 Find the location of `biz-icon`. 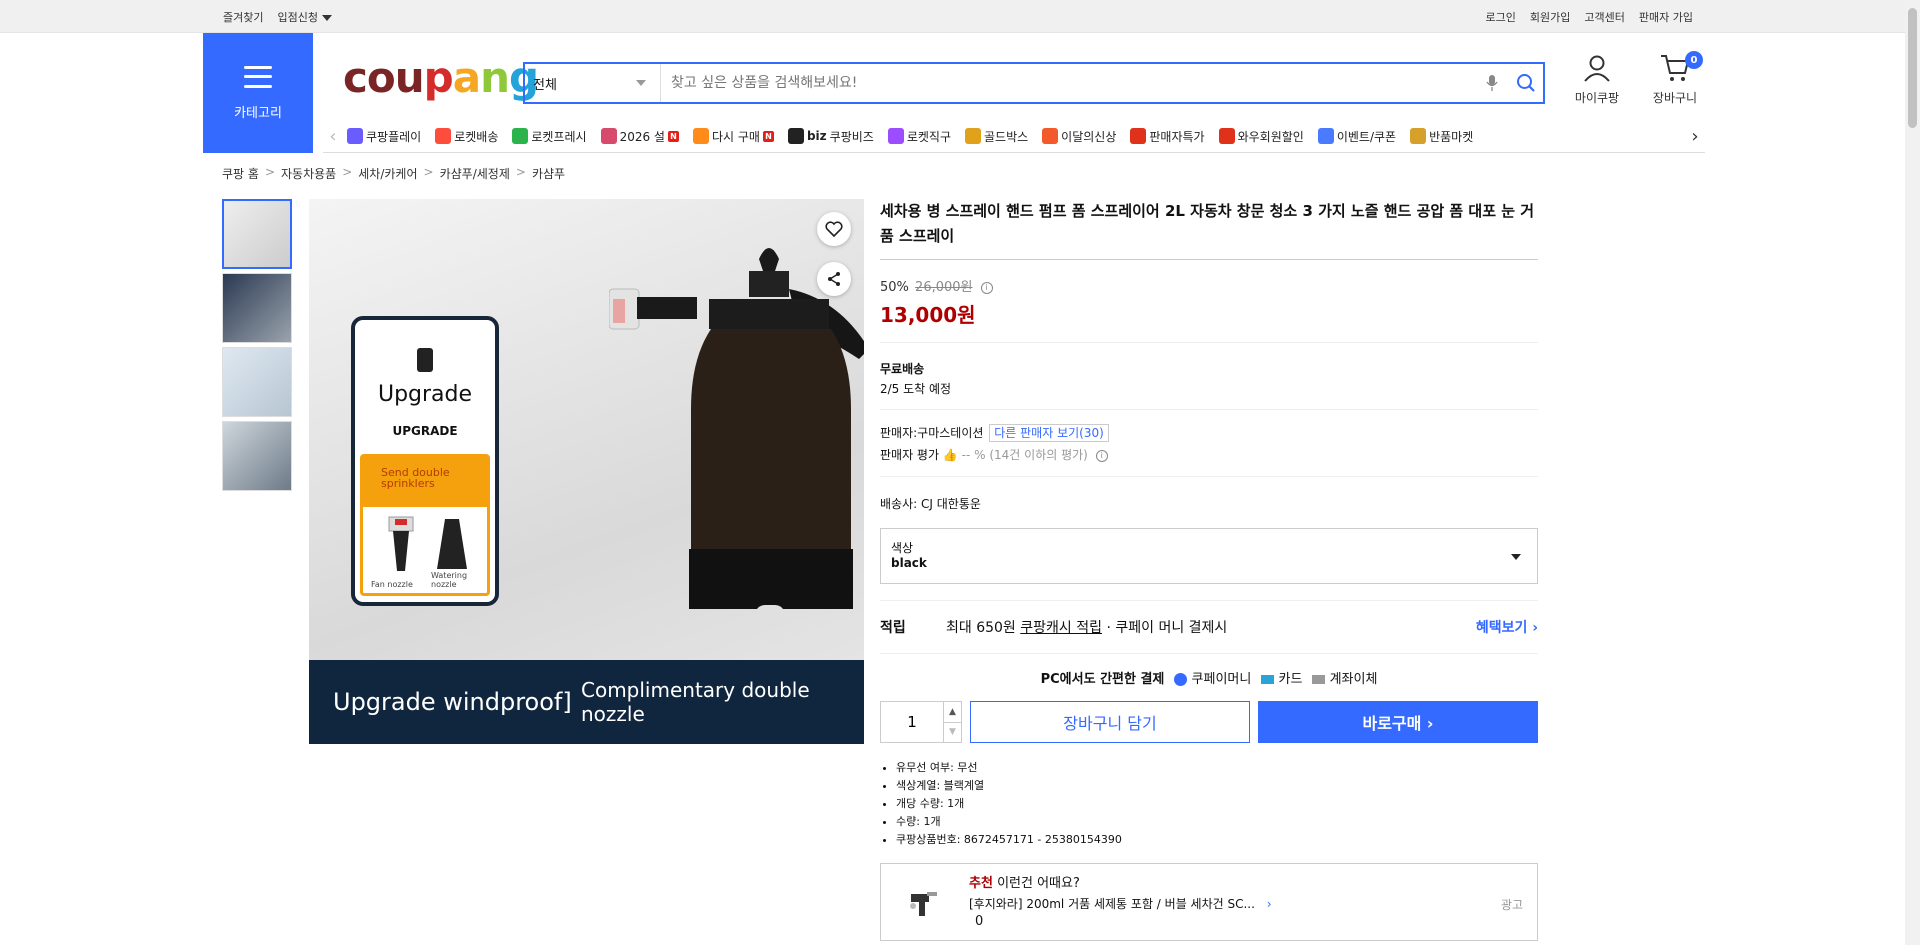

biz-icon is located at coordinates (795, 136).